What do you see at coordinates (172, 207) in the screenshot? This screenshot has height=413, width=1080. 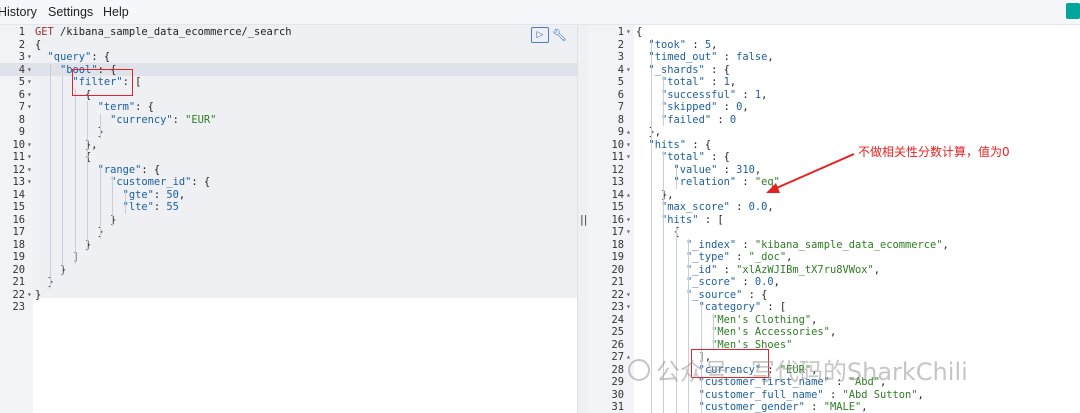 I see `code-token: 55` at bounding box center [172, 207].